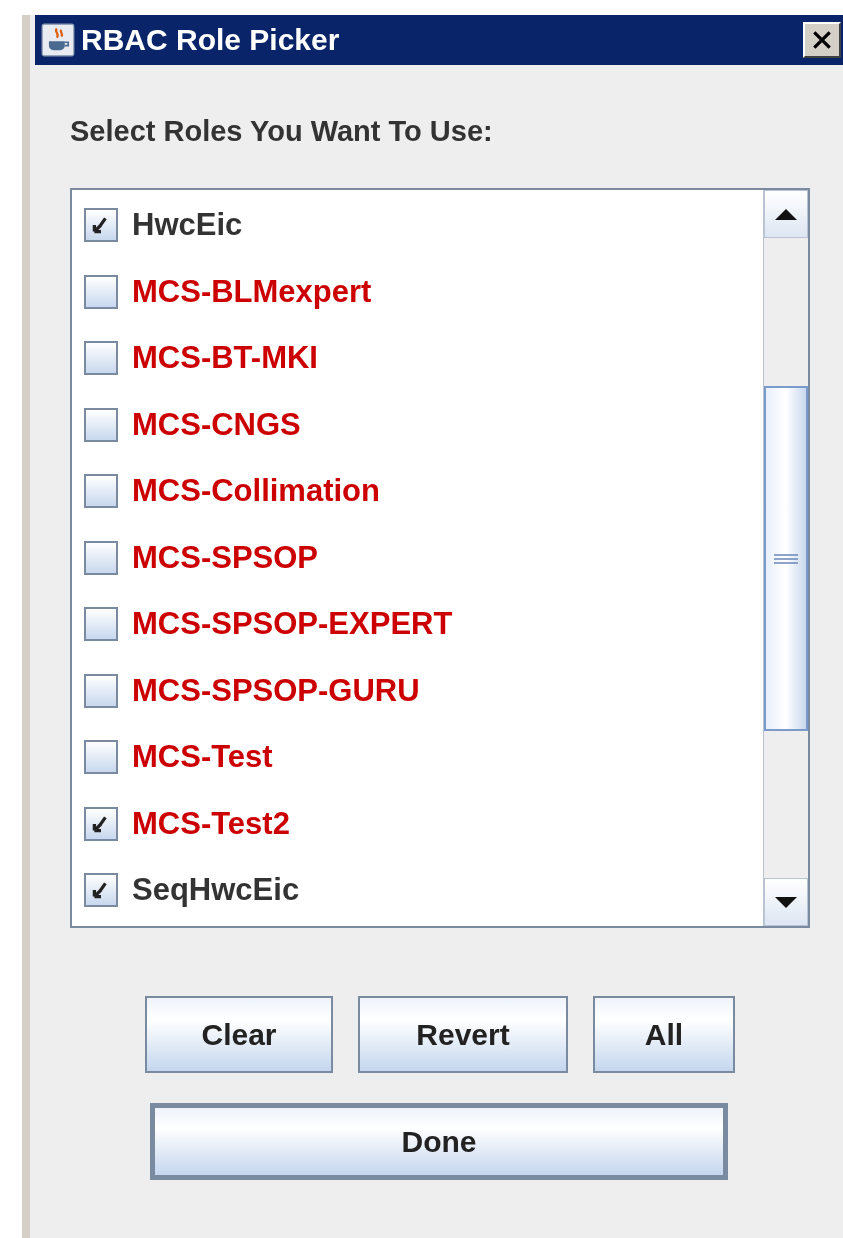 Image resolution: width=843 pixels, height=1238 pixels. What do you see at coordinates (282, 131) in the screenshot?
I see `prompt-label: Select Roles You Want To Use:` at bounding box center [282, 131].